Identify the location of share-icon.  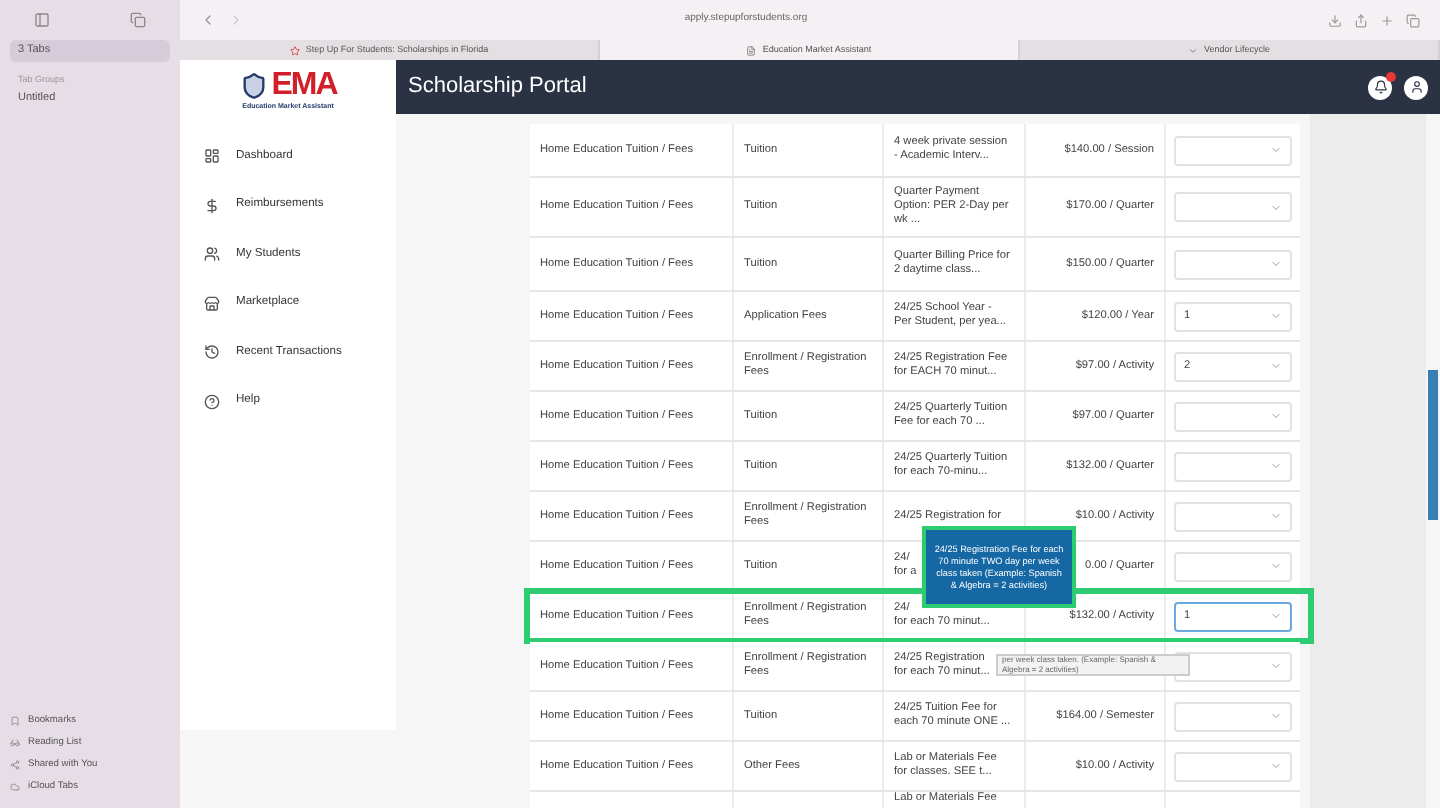
(1361, 20).